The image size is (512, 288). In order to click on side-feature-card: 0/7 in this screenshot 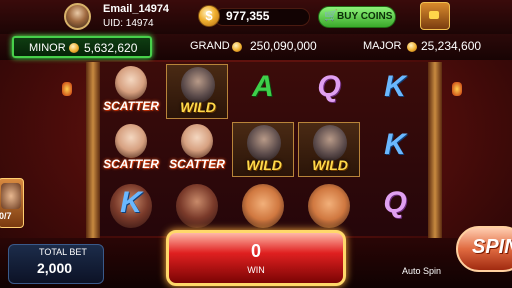, I will do `click(12, 203)`.